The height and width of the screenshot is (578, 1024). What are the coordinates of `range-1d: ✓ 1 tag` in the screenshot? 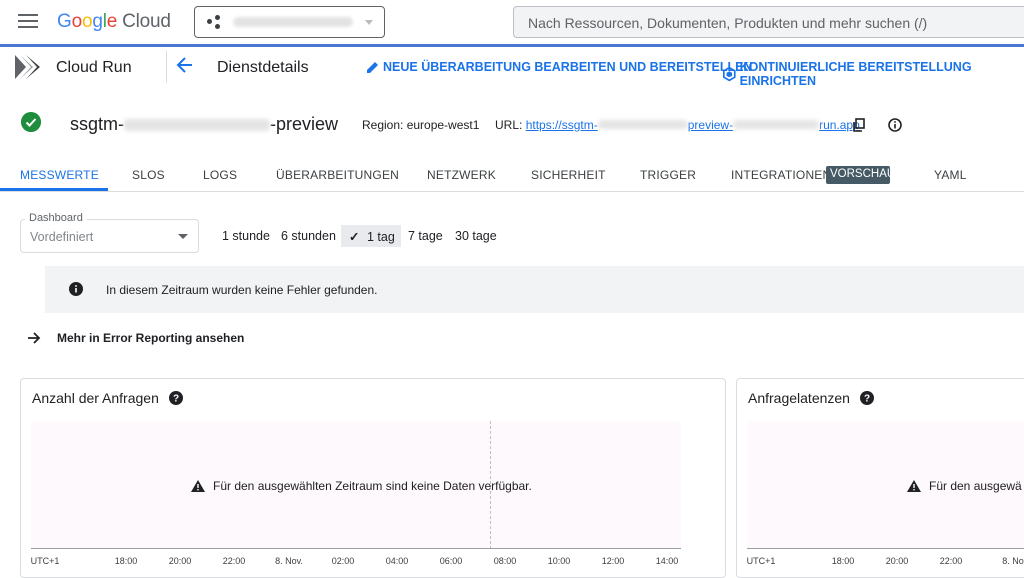 It's located at (371, 236).